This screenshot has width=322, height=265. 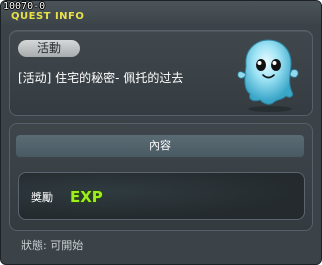 What do you see at coordinates (24, 6) in the screenshot?
I see `window-id: 10070-0` at bounding box center [24, 6].